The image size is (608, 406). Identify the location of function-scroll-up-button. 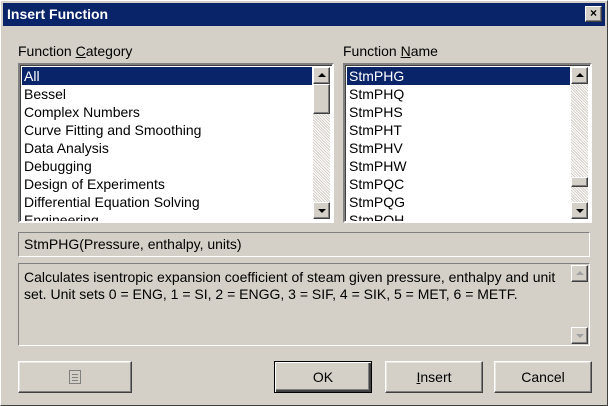
(579, 75).